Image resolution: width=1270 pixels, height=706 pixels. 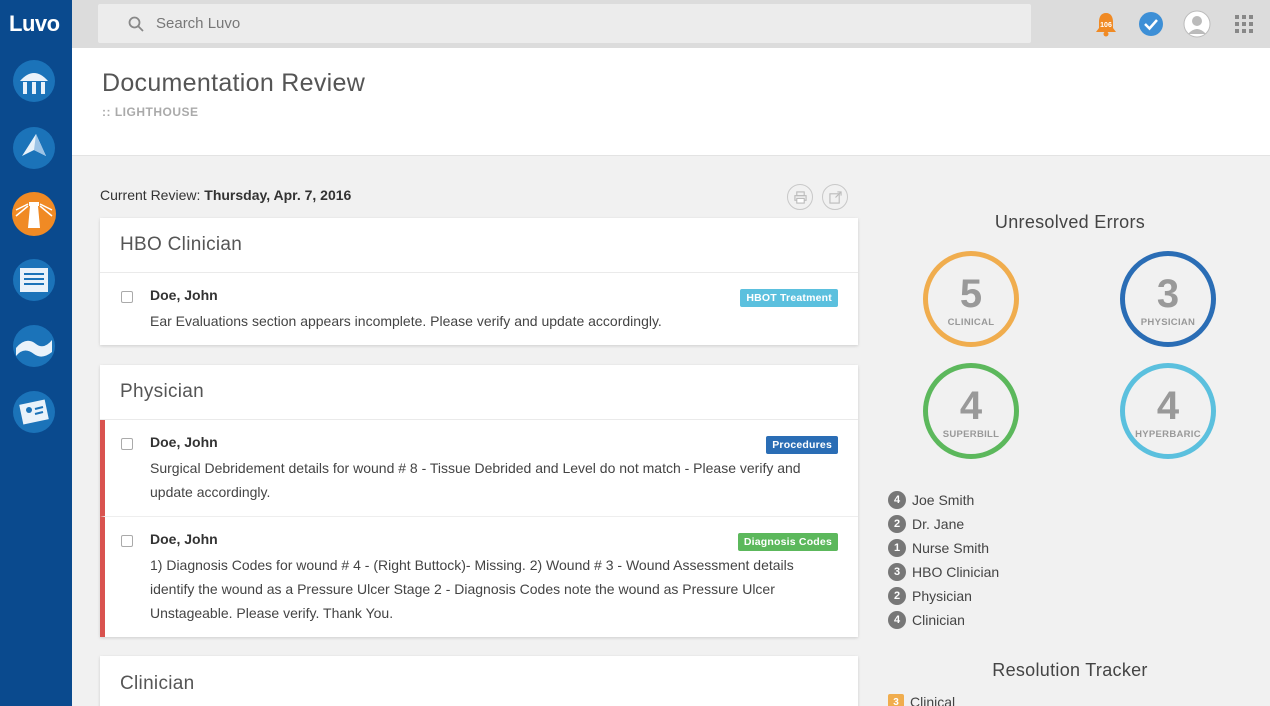 What do you see at coordinates (671, 102) in the screenshot?
I see `page-header: Documentation Review :: LIGHTHOUSE` at bounding box center [671, 102].